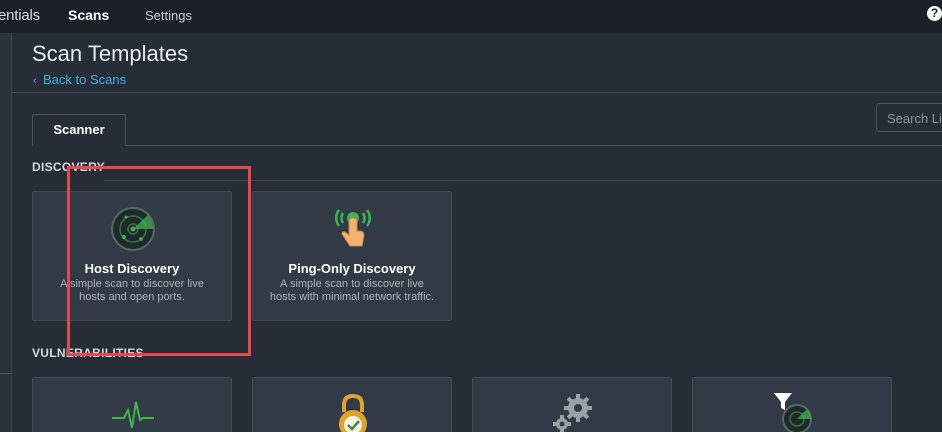  What do you see at coordinates (35, 81) in the screenshot?
I see `chevron-left-icon: ‹` at bounding box center [35, 81].